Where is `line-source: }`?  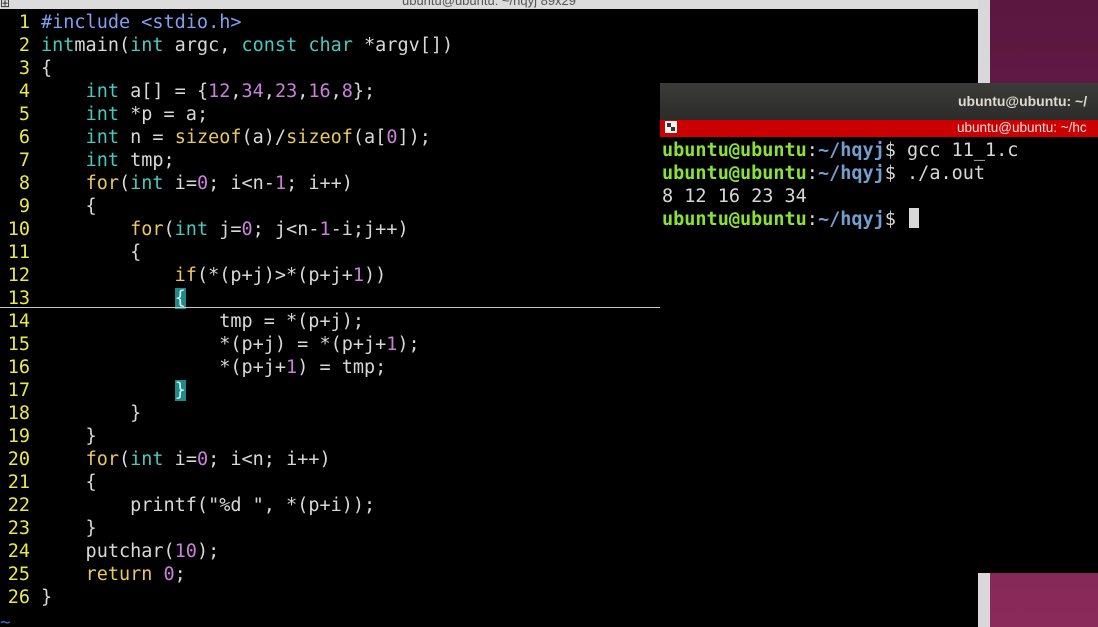 line-source: } is located at coordinates (69, 436).